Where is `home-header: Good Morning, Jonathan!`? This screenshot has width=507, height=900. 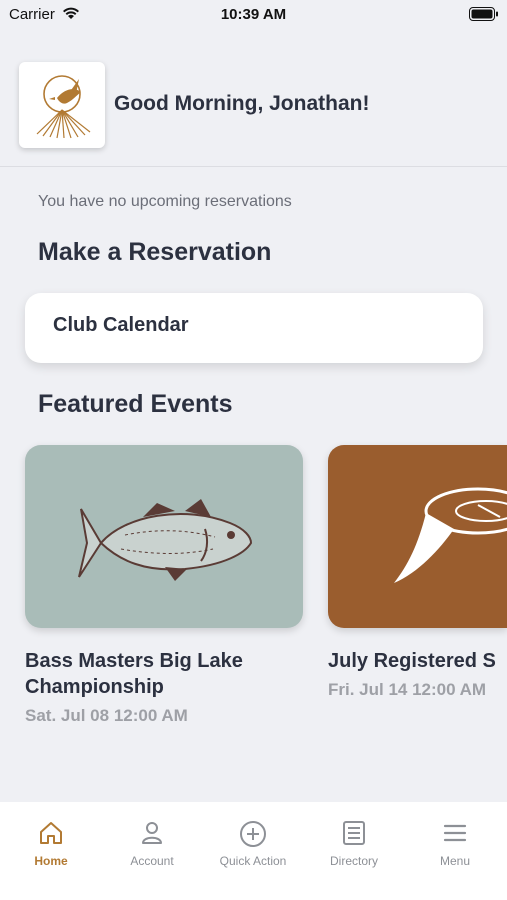 home-header: Good Morning, Jonathan! is located at coordinates (253, 107).